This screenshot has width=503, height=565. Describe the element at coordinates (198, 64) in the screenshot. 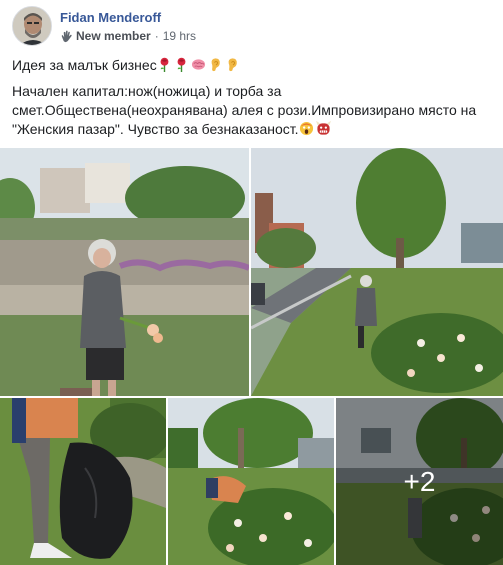

I see `brain-emoji-icon` at that location.